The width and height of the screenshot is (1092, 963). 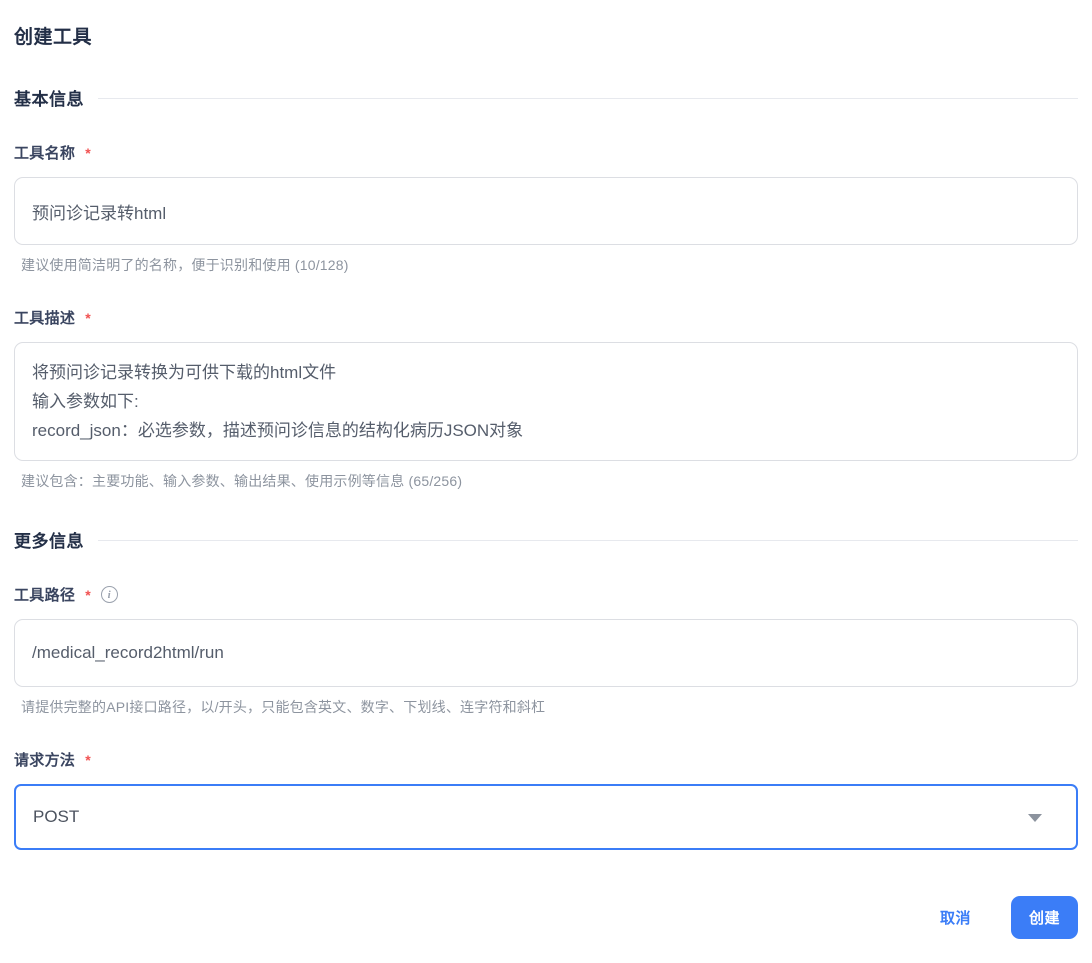 What do you see at coordinates (185, 265) in the screenshot?
I see `tool-name-hint: 建议使用简洁明了的名称，便于识别和使用 (10/128)` at bounding box center [185, 265].